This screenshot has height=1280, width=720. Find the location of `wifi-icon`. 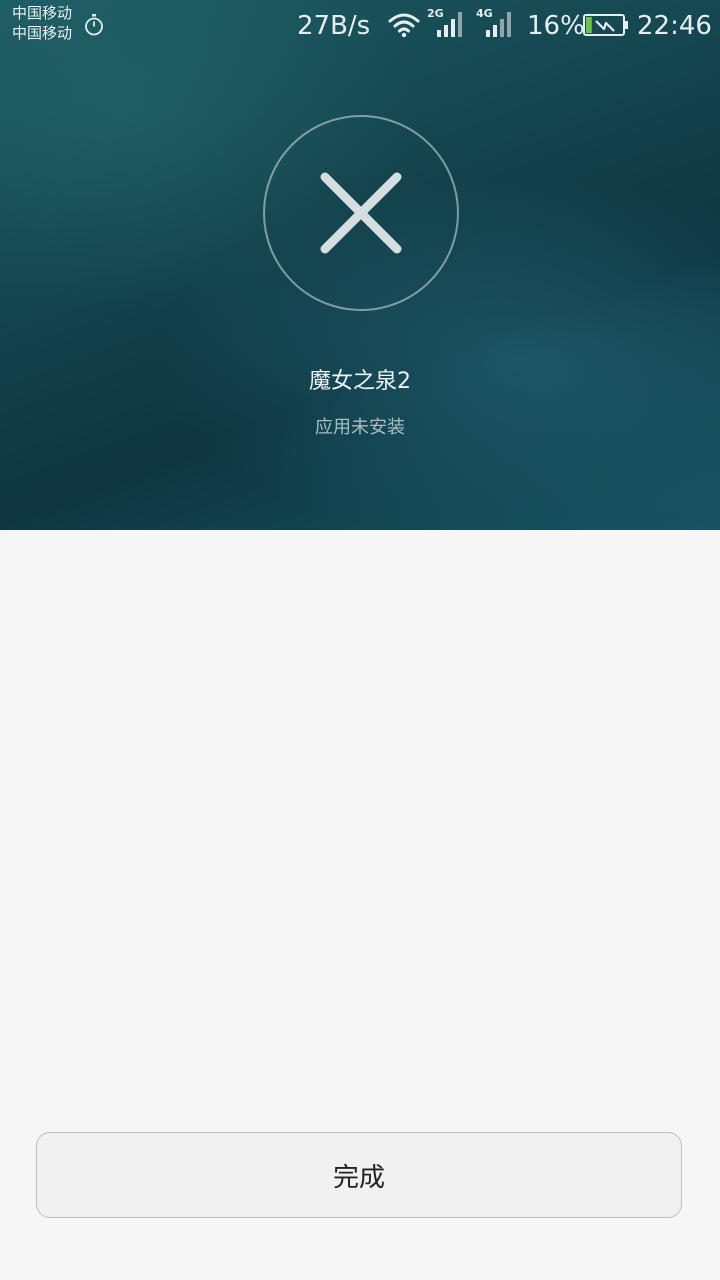

wifi-icon is located at coordinates (404, 25).